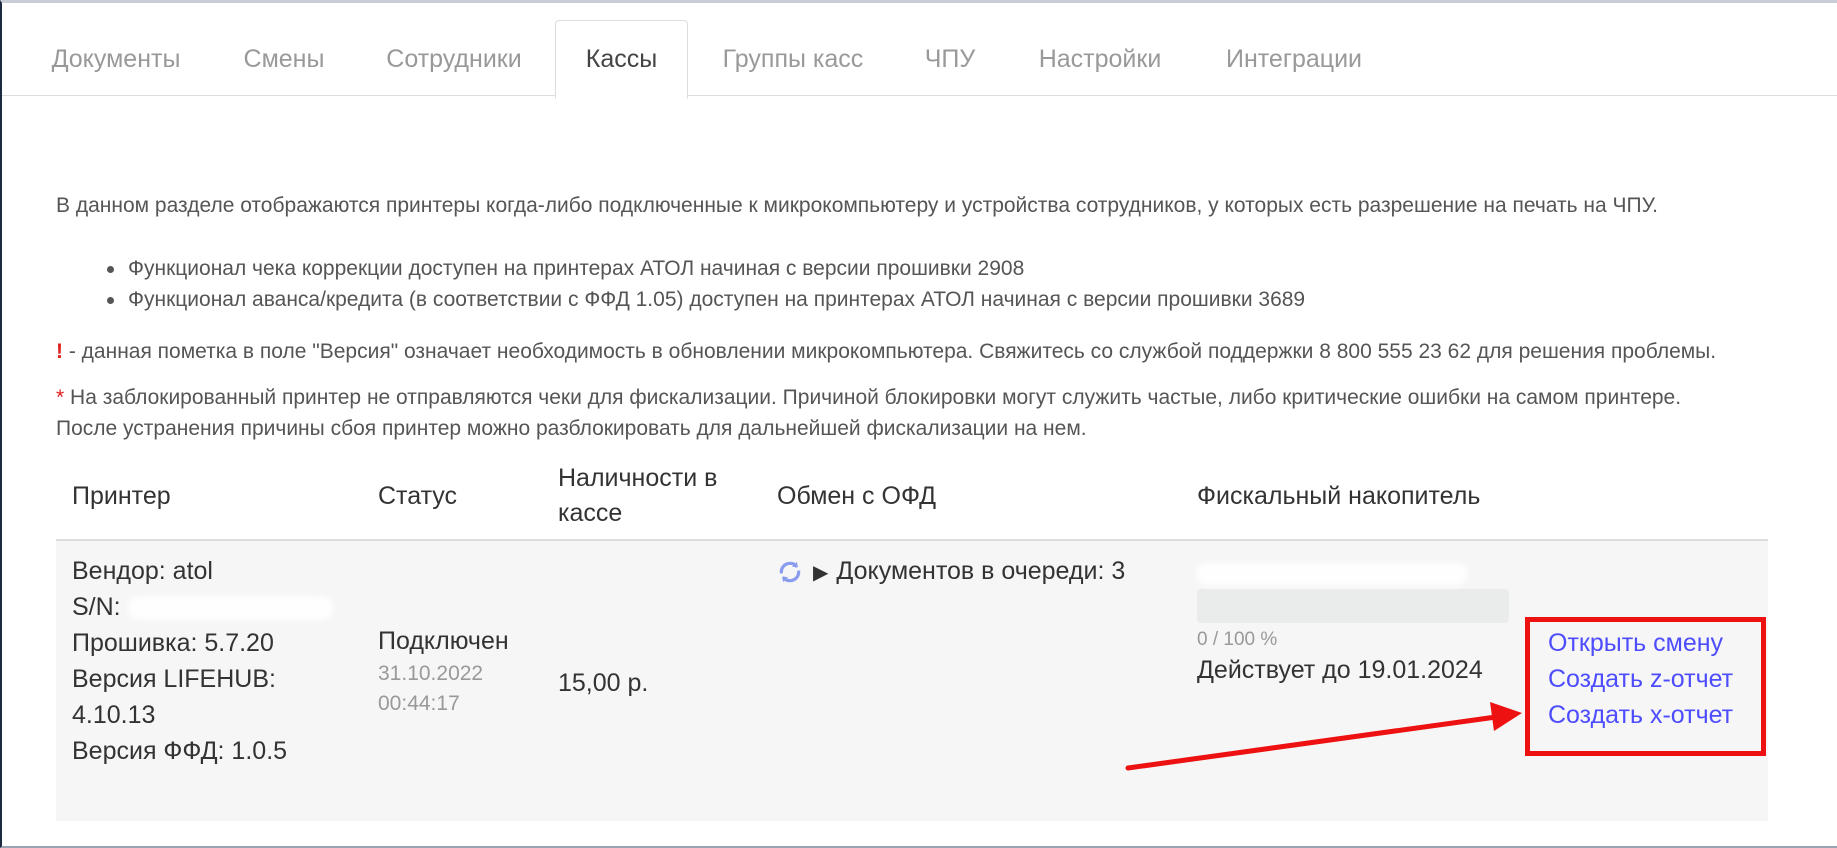 The image size is (1837, 848). What do you see at coordinates (116, 59) in the screenshot?
I see `tab-documents: Документы` at bounding box center [116, 59].